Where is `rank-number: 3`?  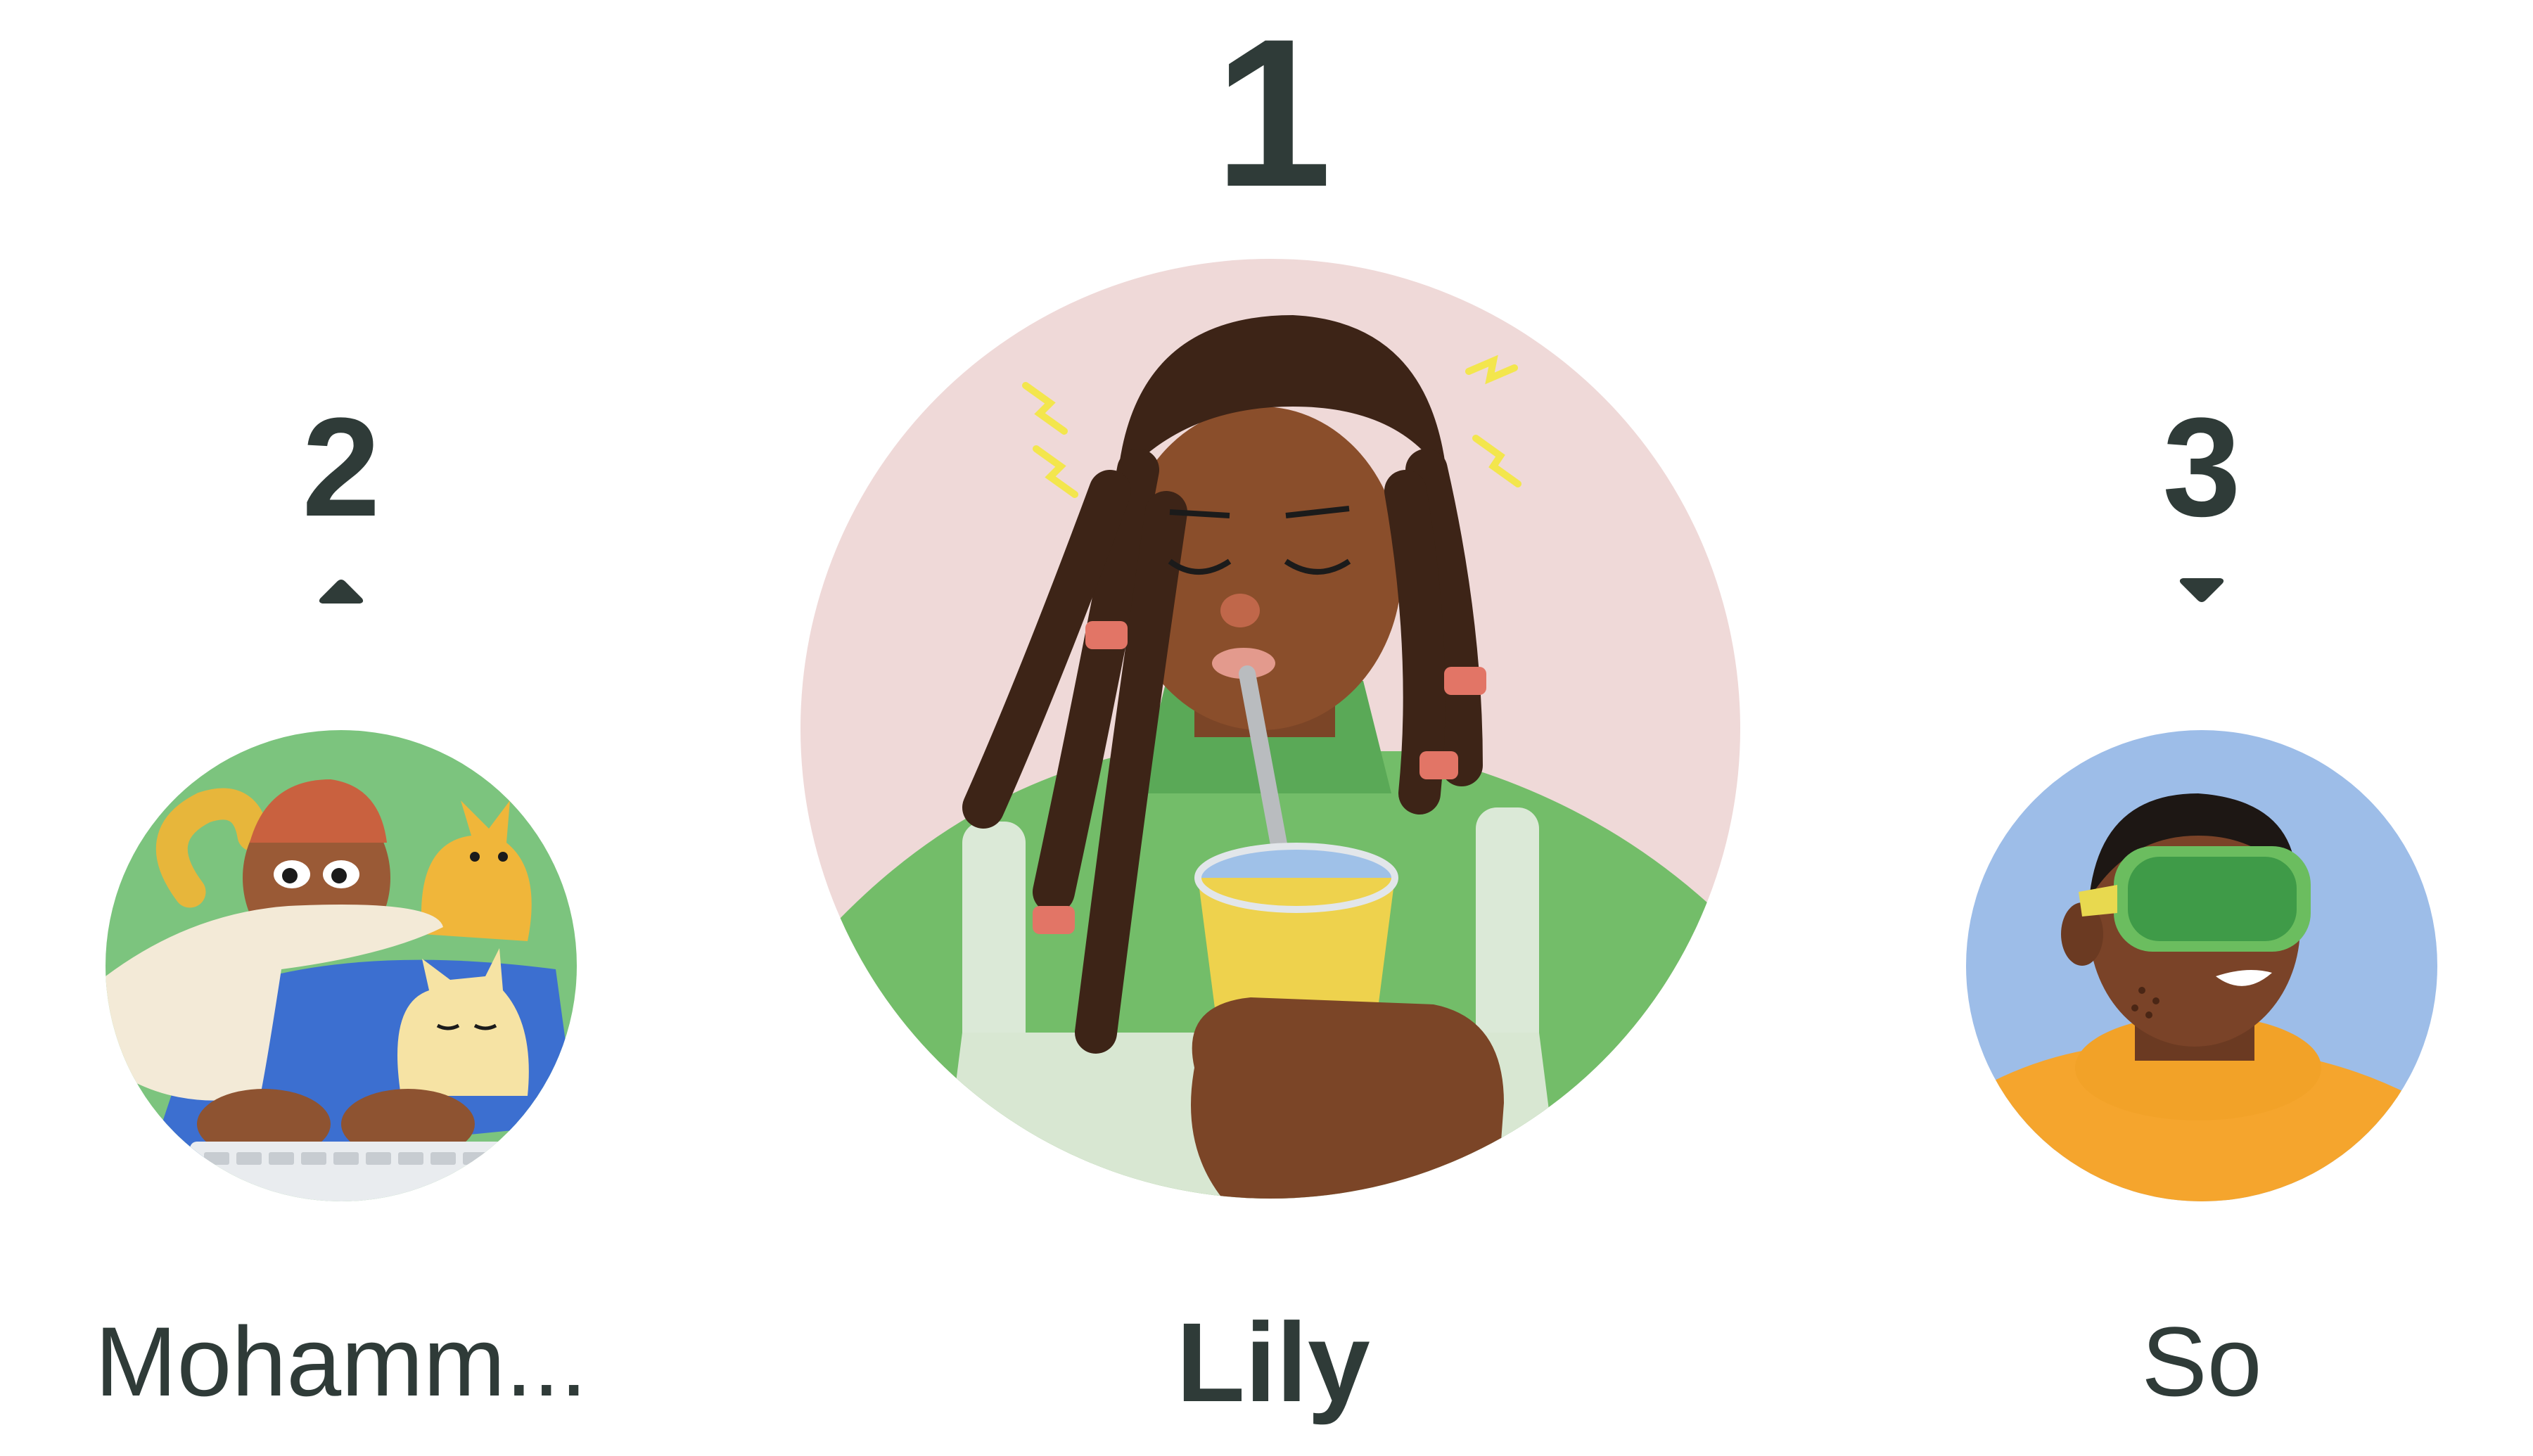 rank-number: 3 is located at coordinates (2201, 467).